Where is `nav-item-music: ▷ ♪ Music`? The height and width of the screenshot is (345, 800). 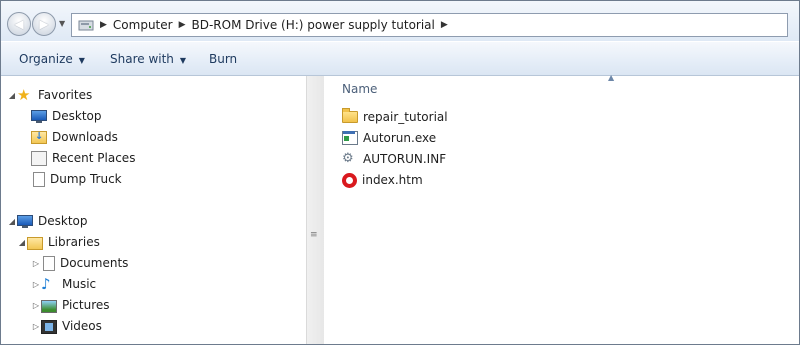 nav-item-music: ▷ ♪ Music is located at coordinates (63, 284).